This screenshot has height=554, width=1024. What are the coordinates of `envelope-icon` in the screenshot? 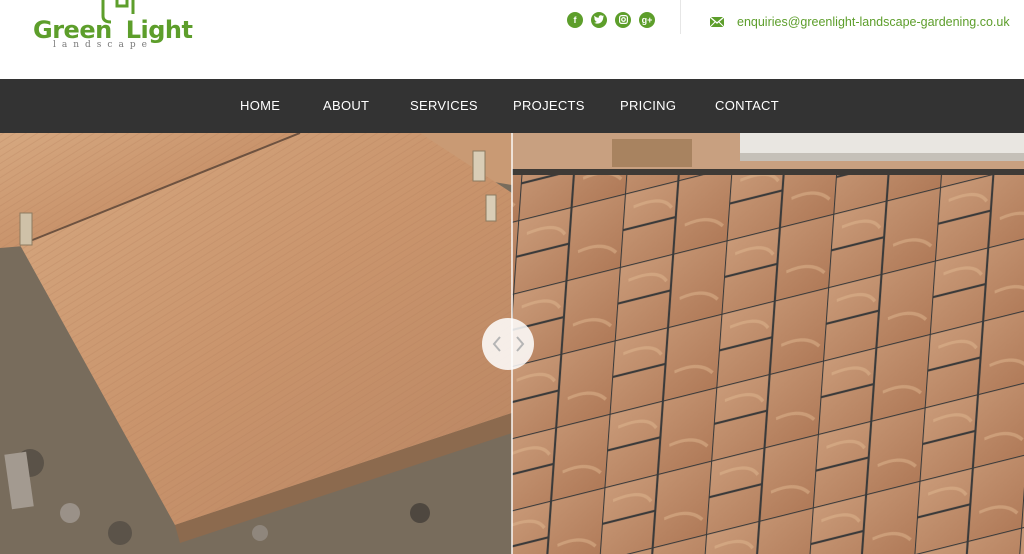 It's located at (717, 22).